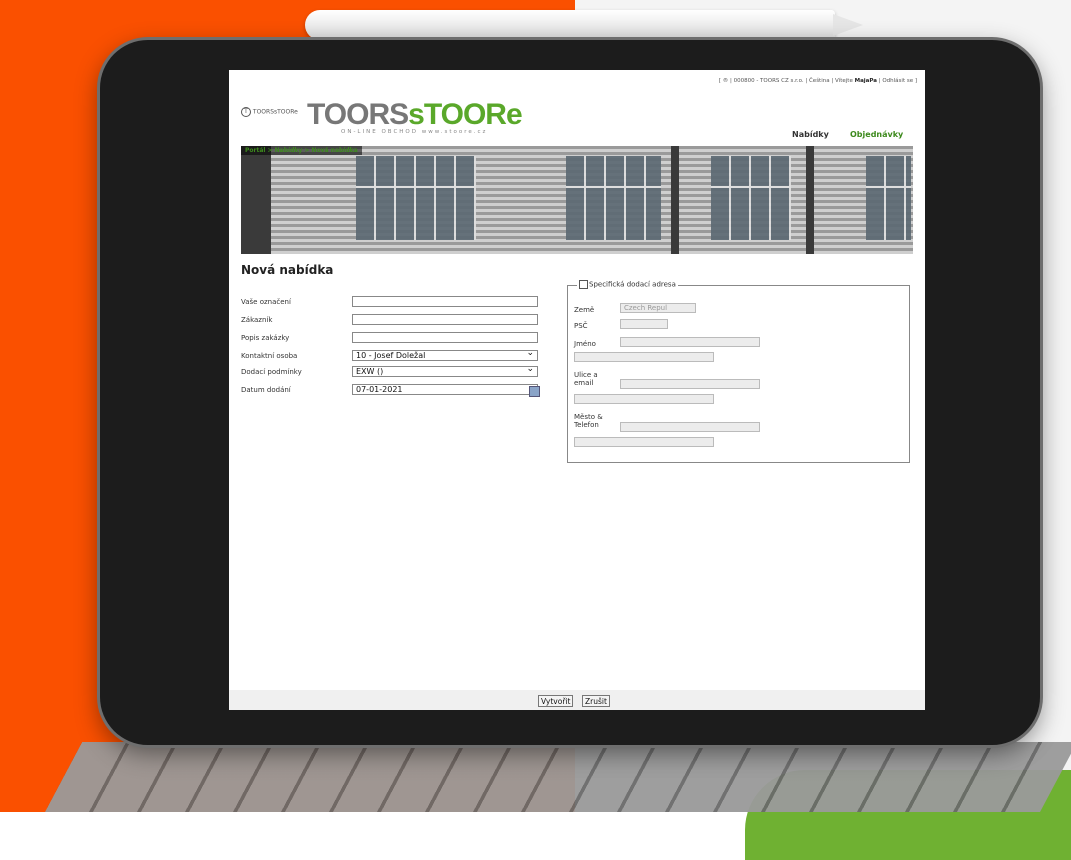  What do you see at coordinates (690, 427) in the screenshot?
I see `city-input` at bounding box center [690, 427].